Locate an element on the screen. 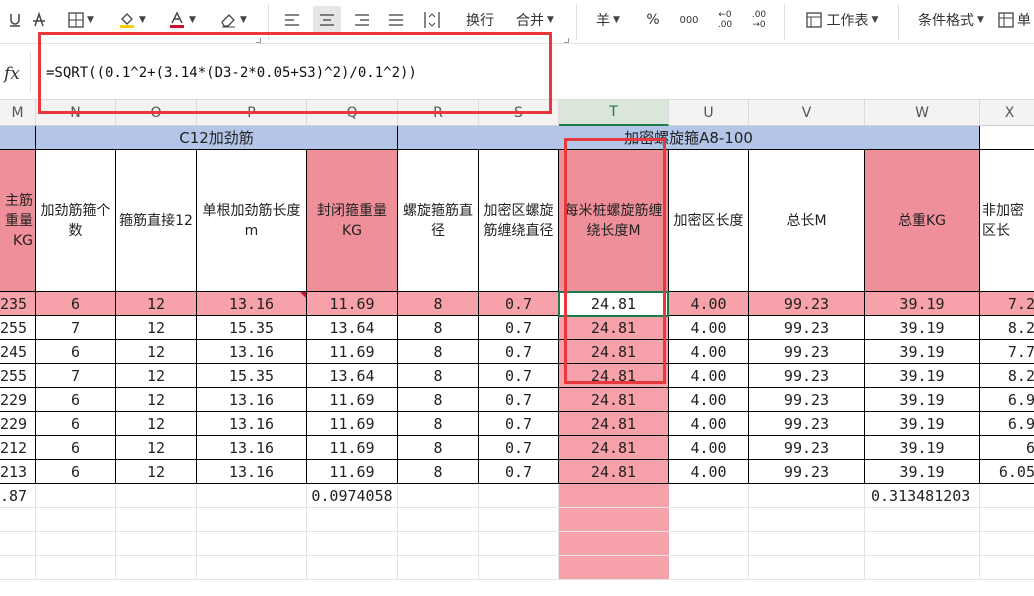  cell-n-row1: 6 is located at coordinates (76, 304).